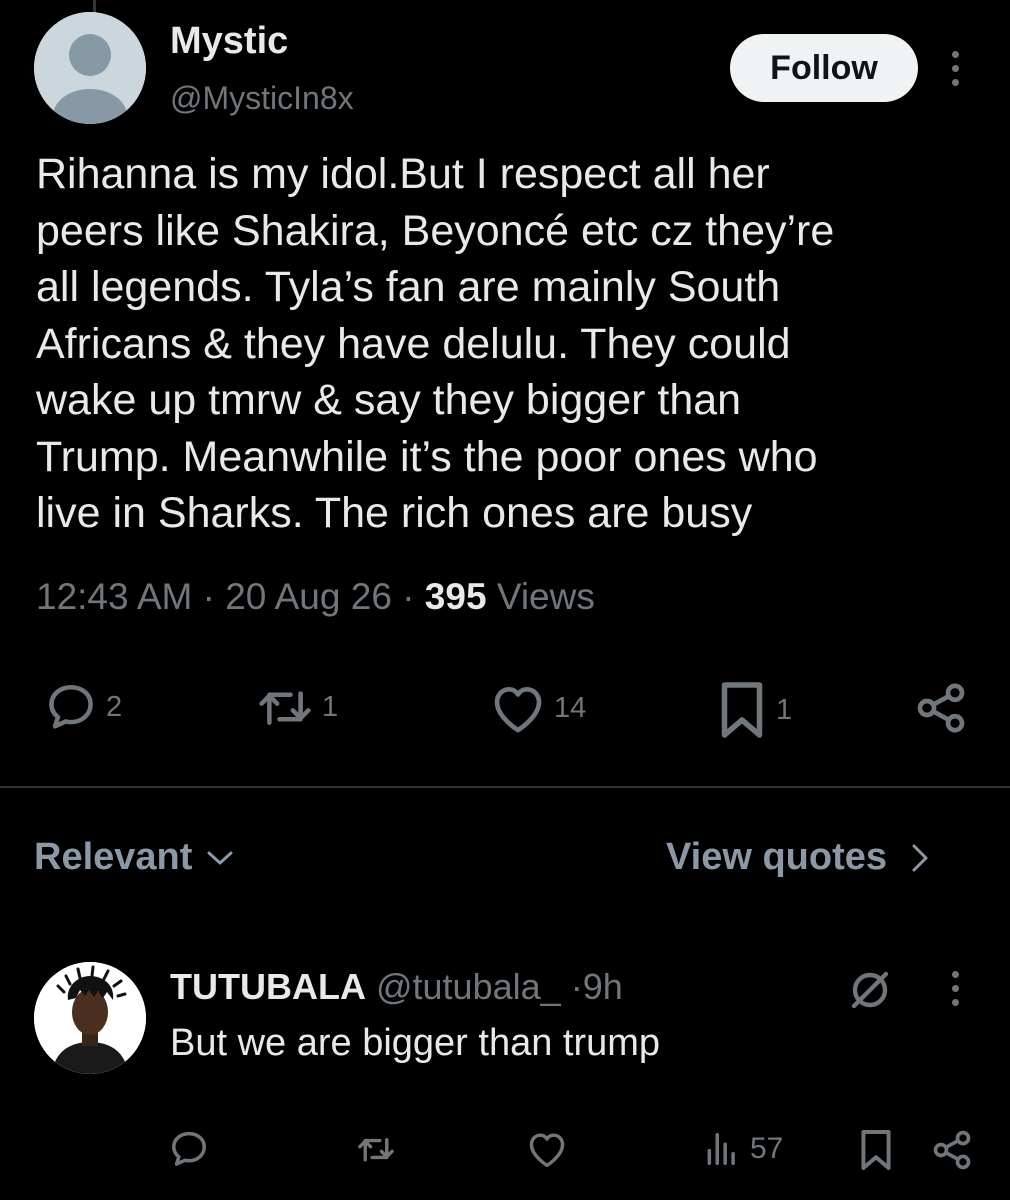 The width and height of the screenshot is (1010, 1200). I want to click on chevron-down-icon, so click(220, 857).